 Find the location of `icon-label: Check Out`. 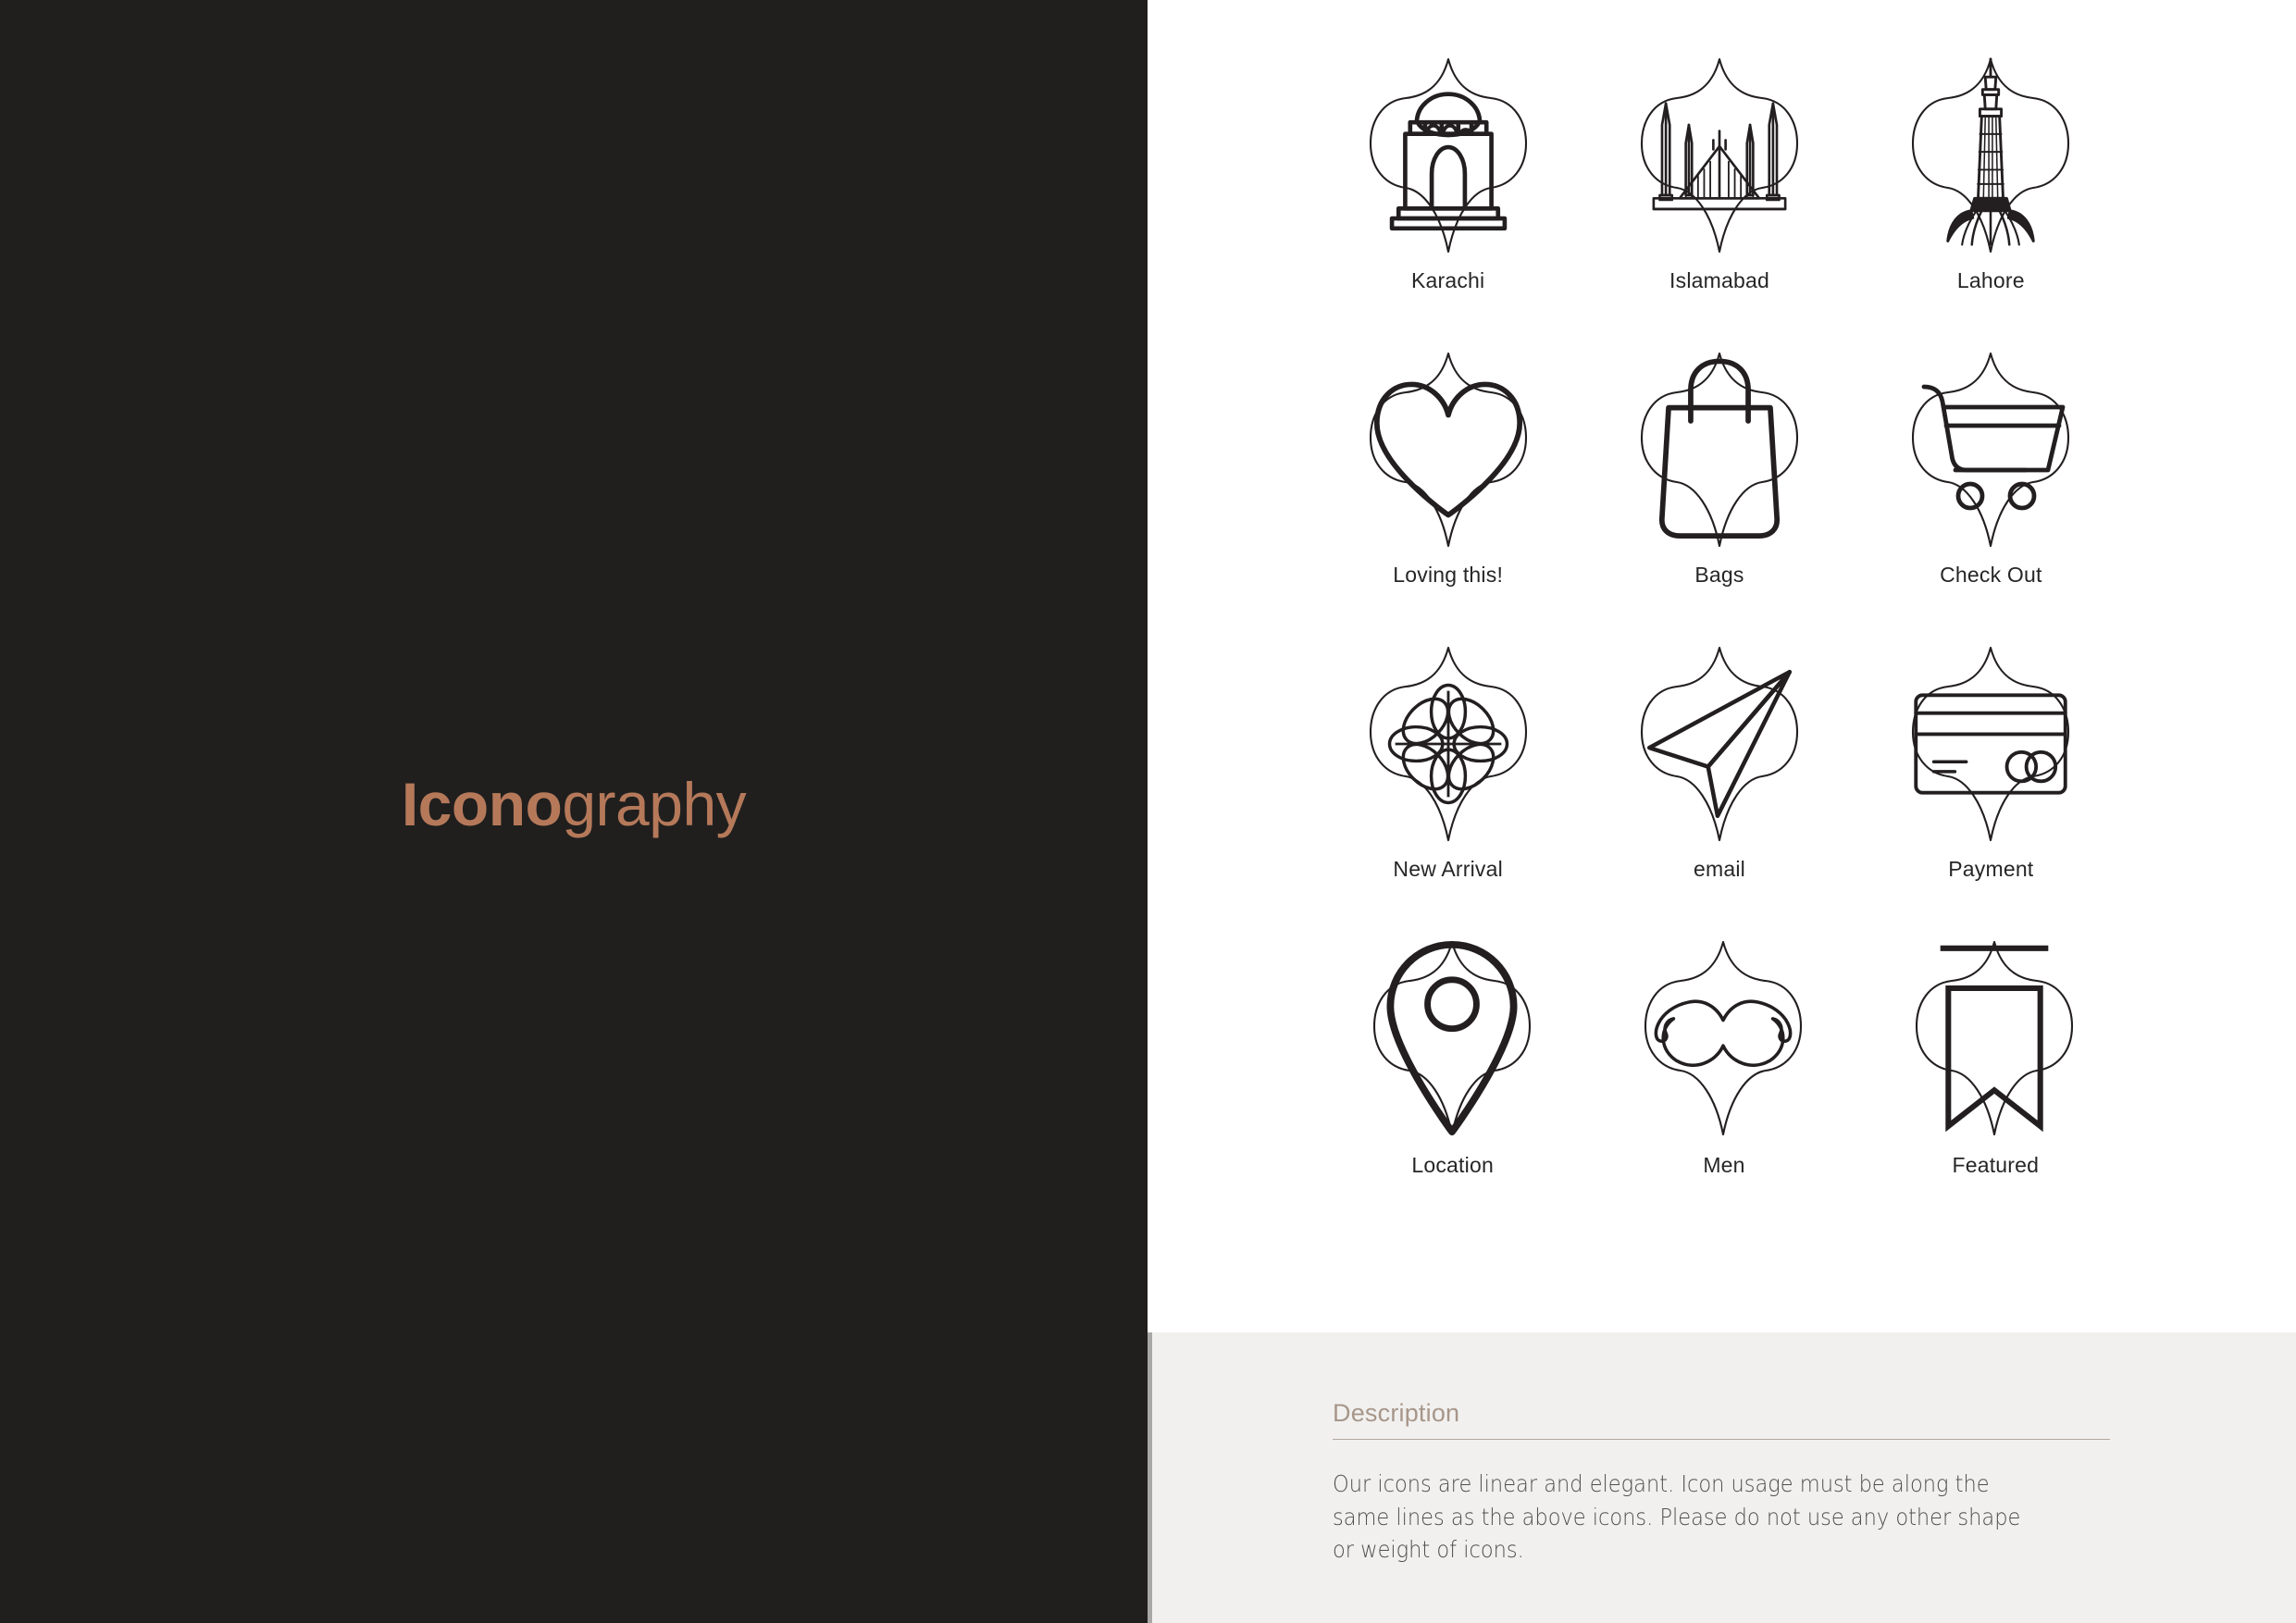

icon-label: Check Out is located at coordinates (1991, 575).